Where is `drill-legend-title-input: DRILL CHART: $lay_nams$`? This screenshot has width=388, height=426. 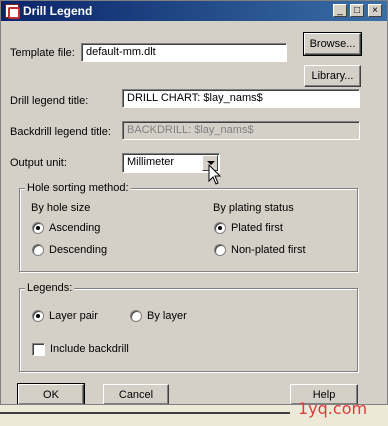
drill-legend-title-input: DRILL CHART: $lay_nams$ is located at coordinates (241, 98).